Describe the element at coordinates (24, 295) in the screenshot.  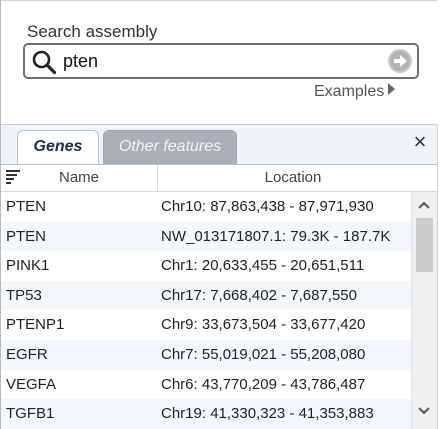
I see `gene-name: TP53` at that location.